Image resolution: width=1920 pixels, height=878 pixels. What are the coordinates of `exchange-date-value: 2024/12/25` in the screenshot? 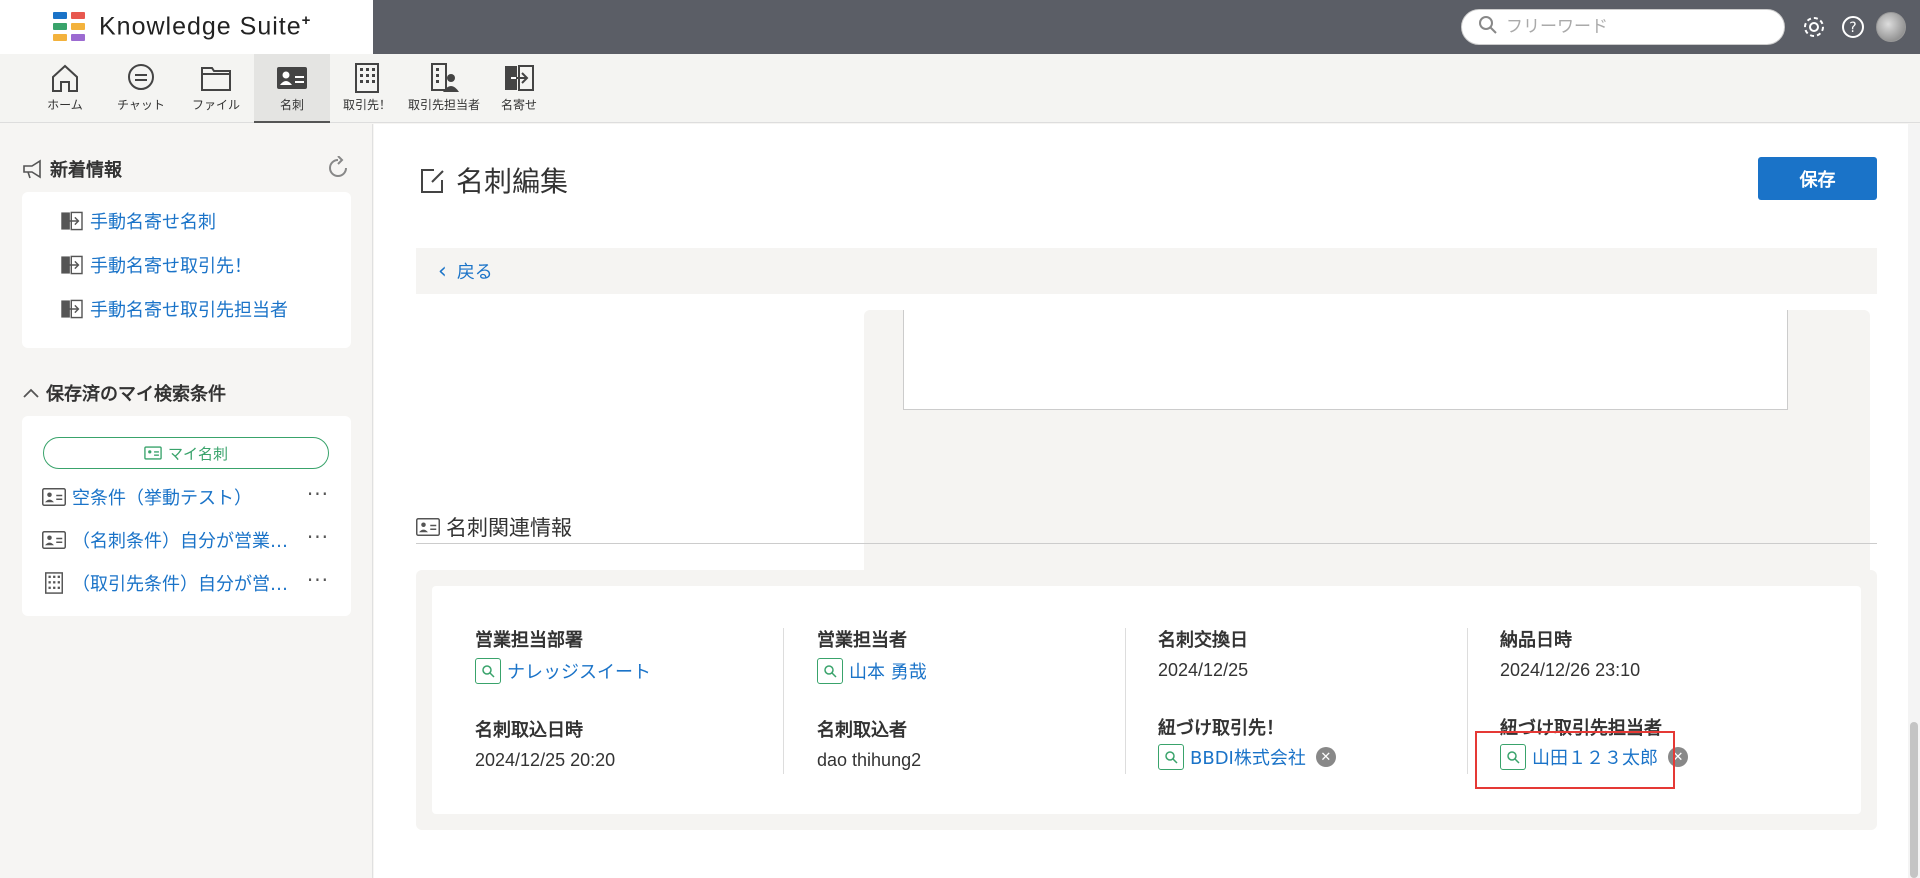 It's located at (1203, 670).